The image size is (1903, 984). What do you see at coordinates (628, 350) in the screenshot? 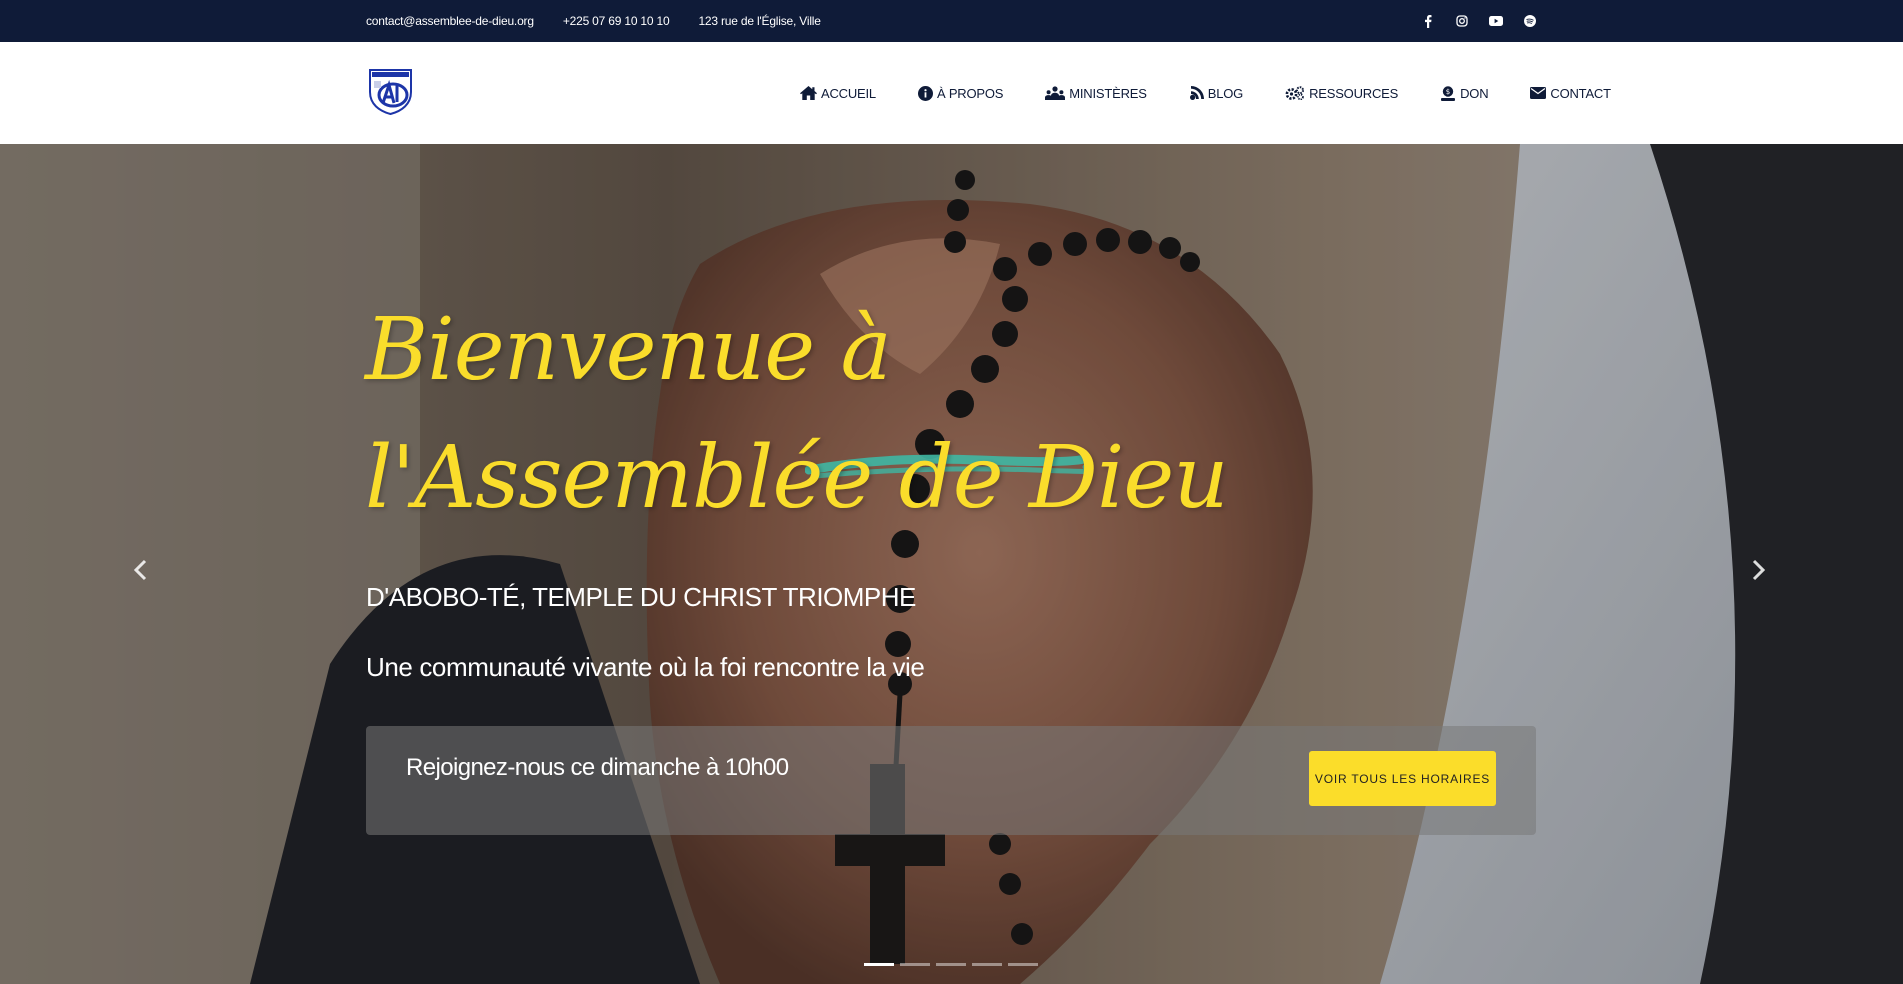
I see `hero-title-line1: Bienvenue à` at bounding box center [628, 350].